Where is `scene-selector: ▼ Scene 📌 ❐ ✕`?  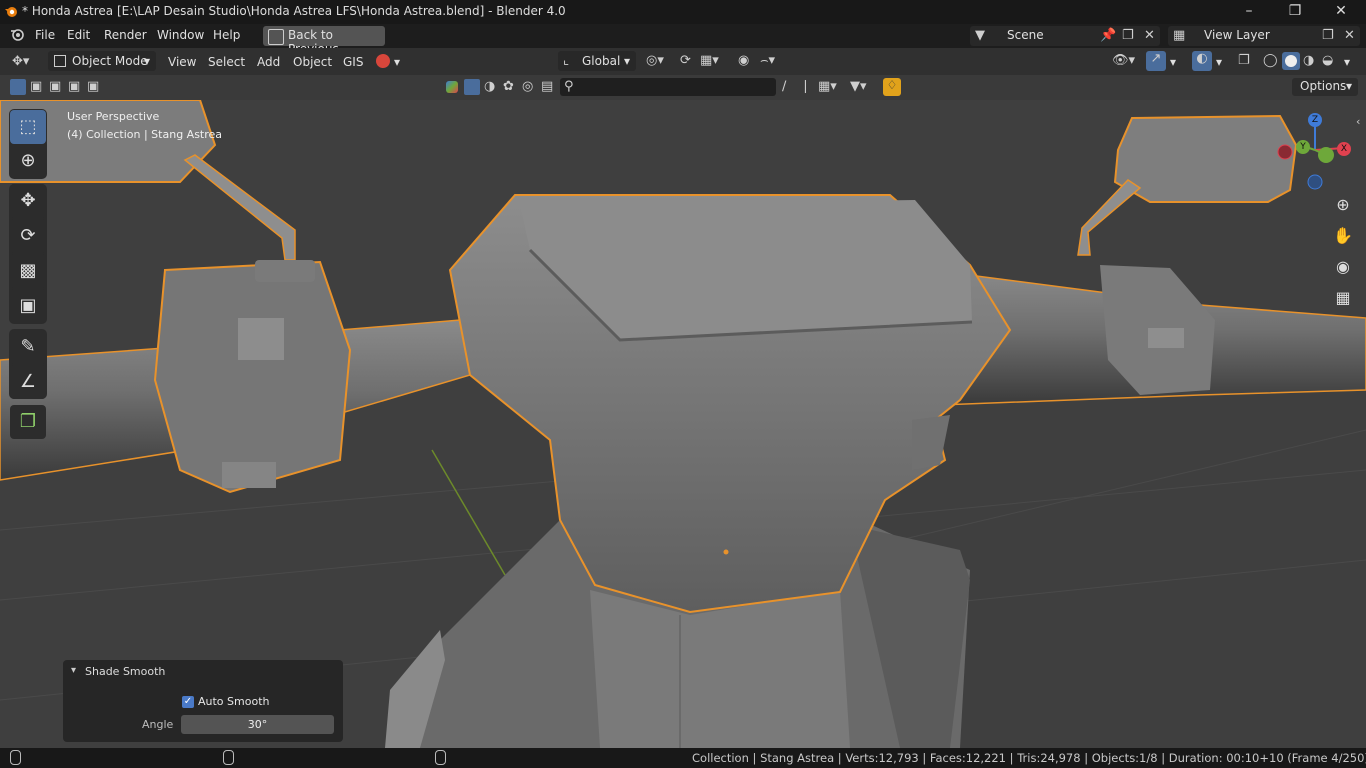
scene-selector: ▼ Scene 📌 ❐ ✕ is located at coordinates (1065, 36).